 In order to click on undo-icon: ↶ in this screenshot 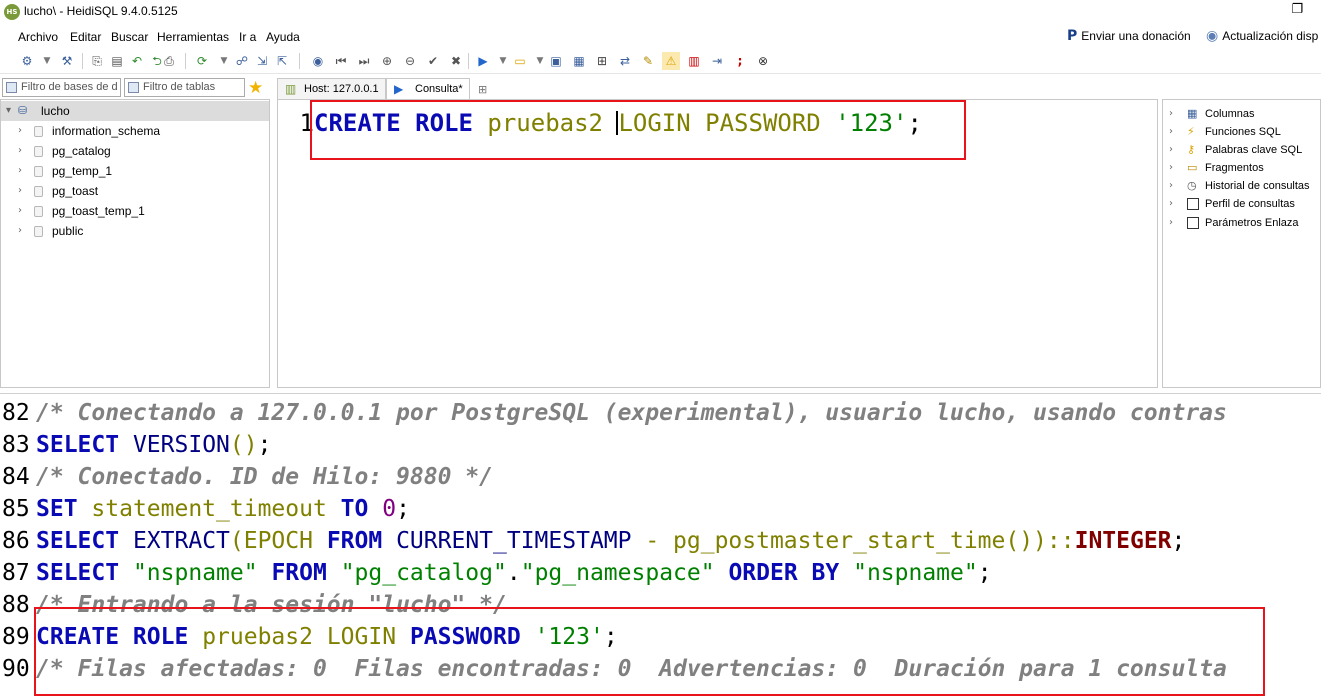, I will do `click(137, 61)`.